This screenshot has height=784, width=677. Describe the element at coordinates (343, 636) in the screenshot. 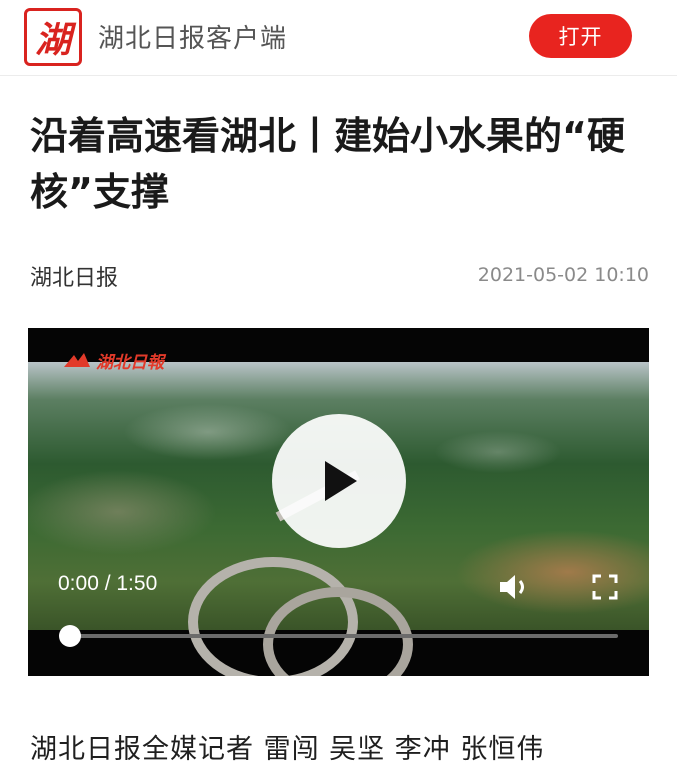

I see `video-progress-bar` at that location.